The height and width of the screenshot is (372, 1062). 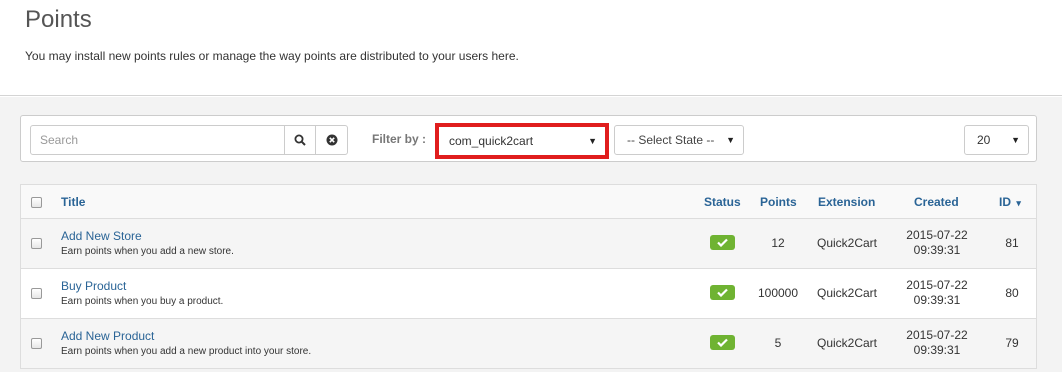 I want to click on row-points: 12, so click(x=778, y=243).